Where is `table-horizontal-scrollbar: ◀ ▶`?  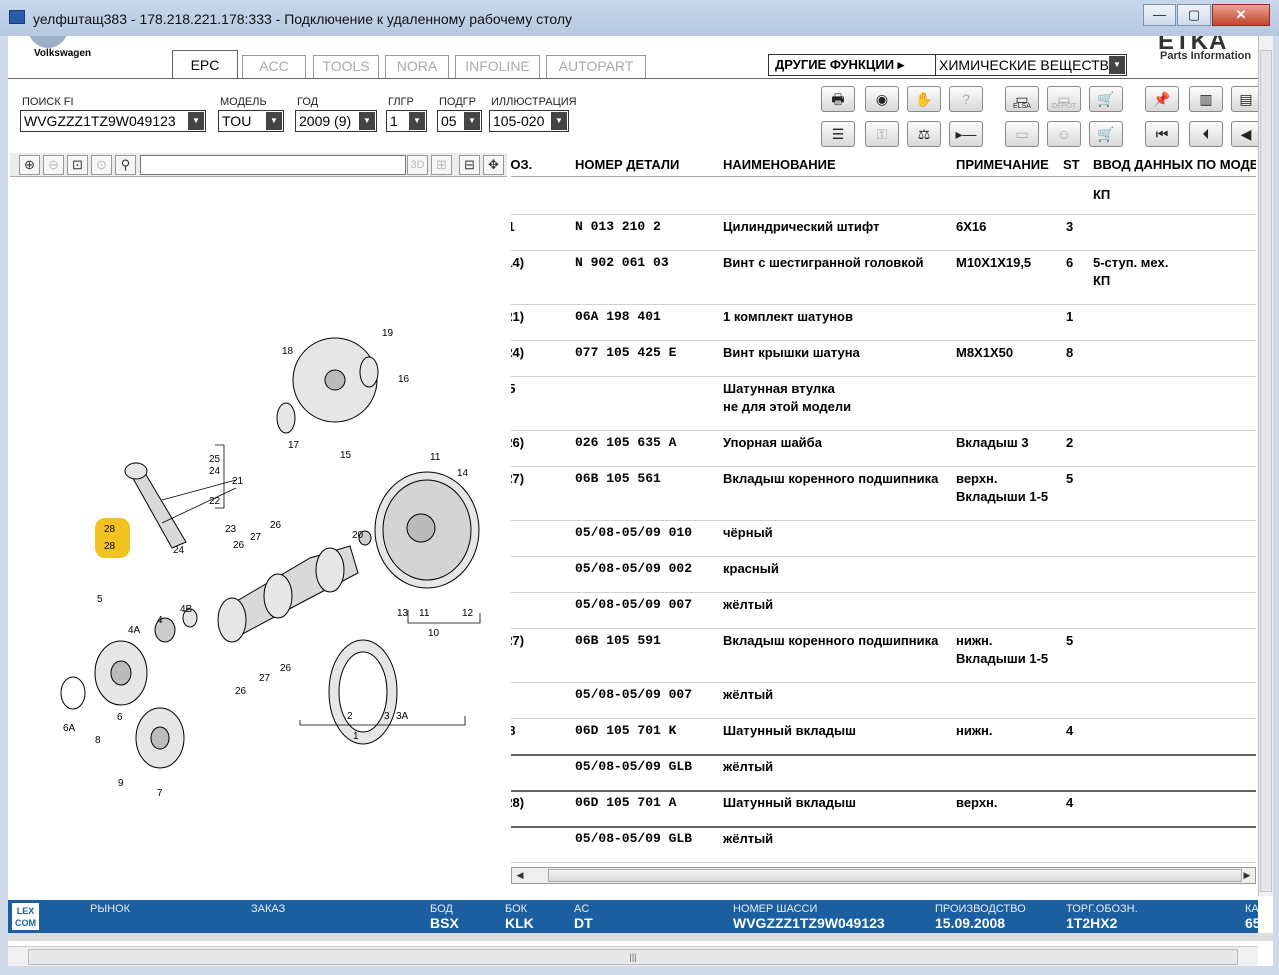
table-horizontal-scrollbar: ◀ ▶ is located at coordinates (883, 875).